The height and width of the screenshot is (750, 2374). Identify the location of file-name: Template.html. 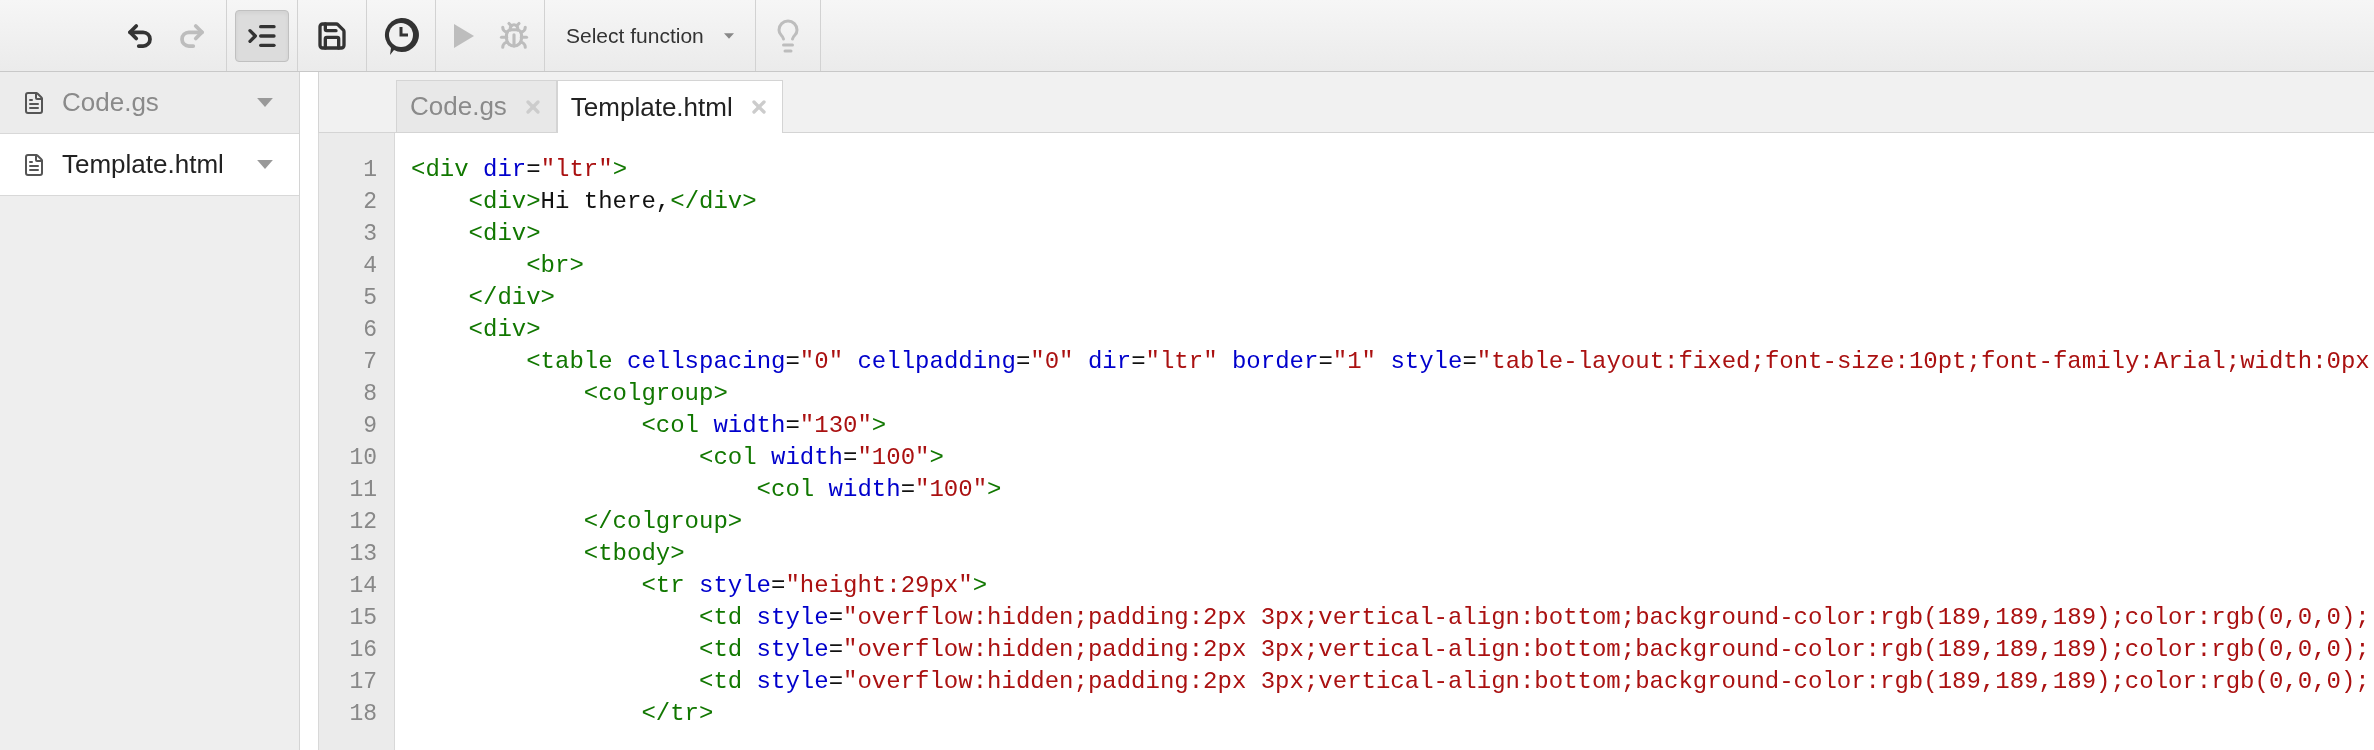
(143, 164).